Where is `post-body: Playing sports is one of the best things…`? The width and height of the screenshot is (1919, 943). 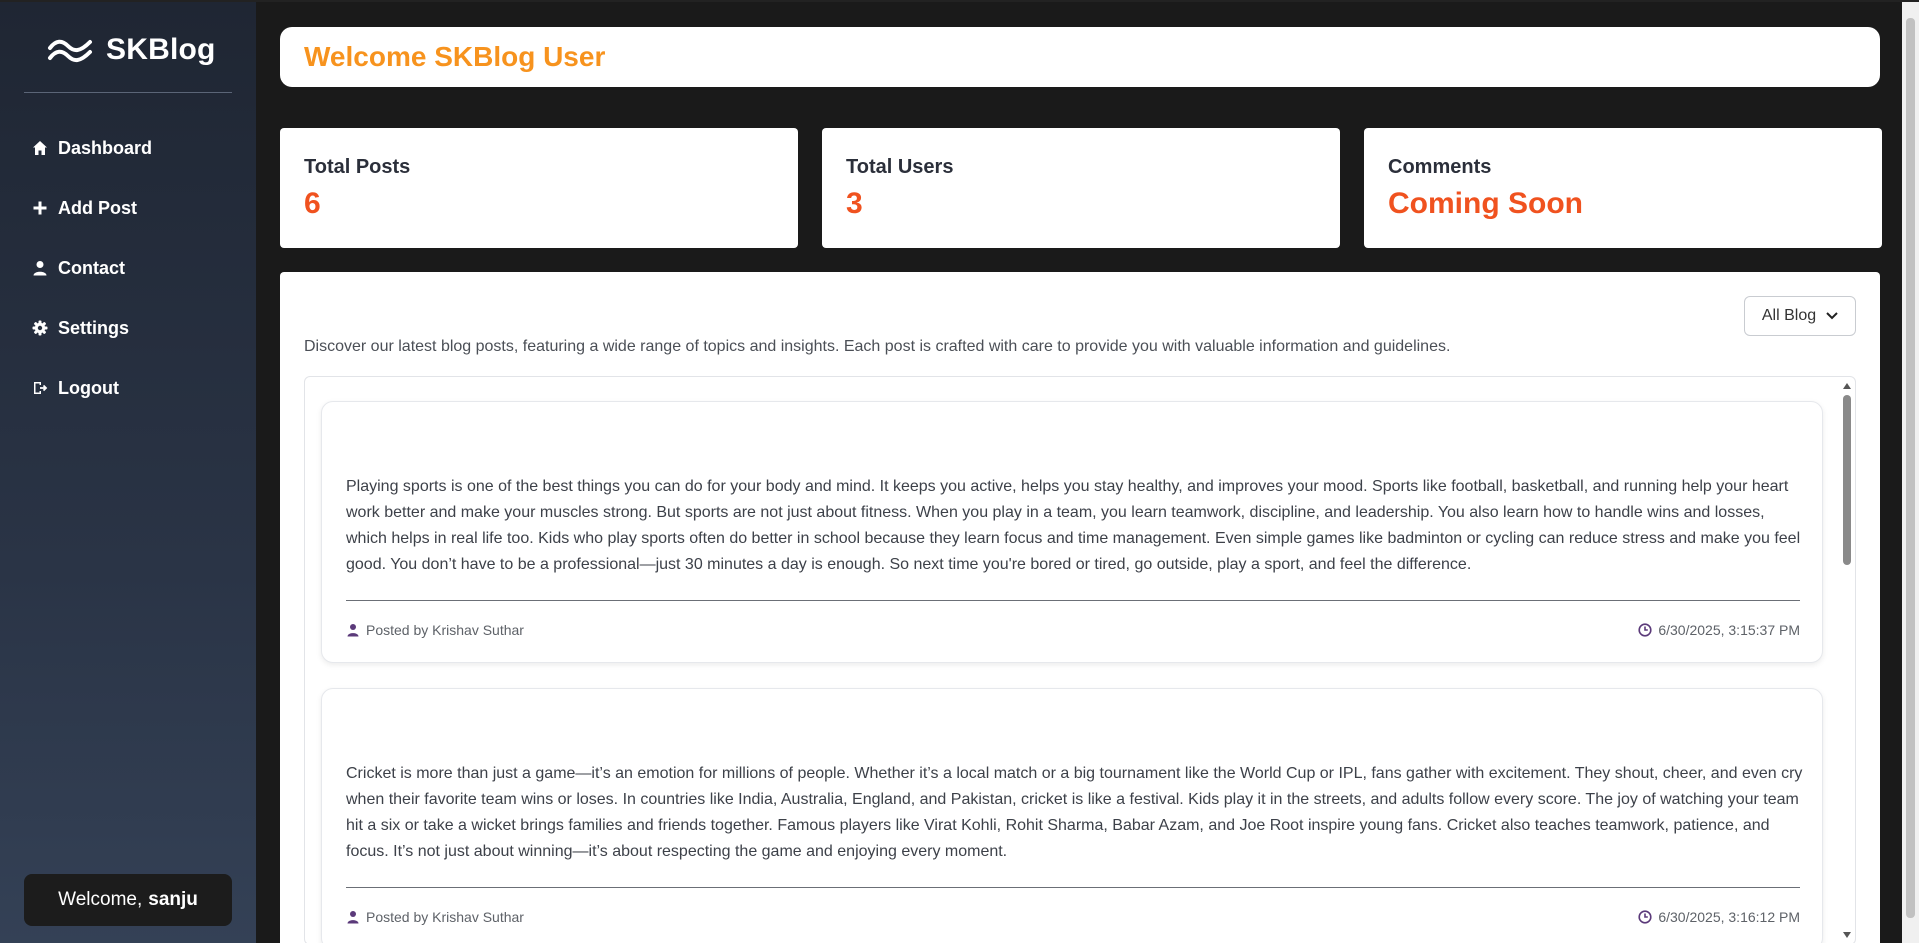
post-body: Playing sports is one of the best things… is located at coordinates (1073, 525).